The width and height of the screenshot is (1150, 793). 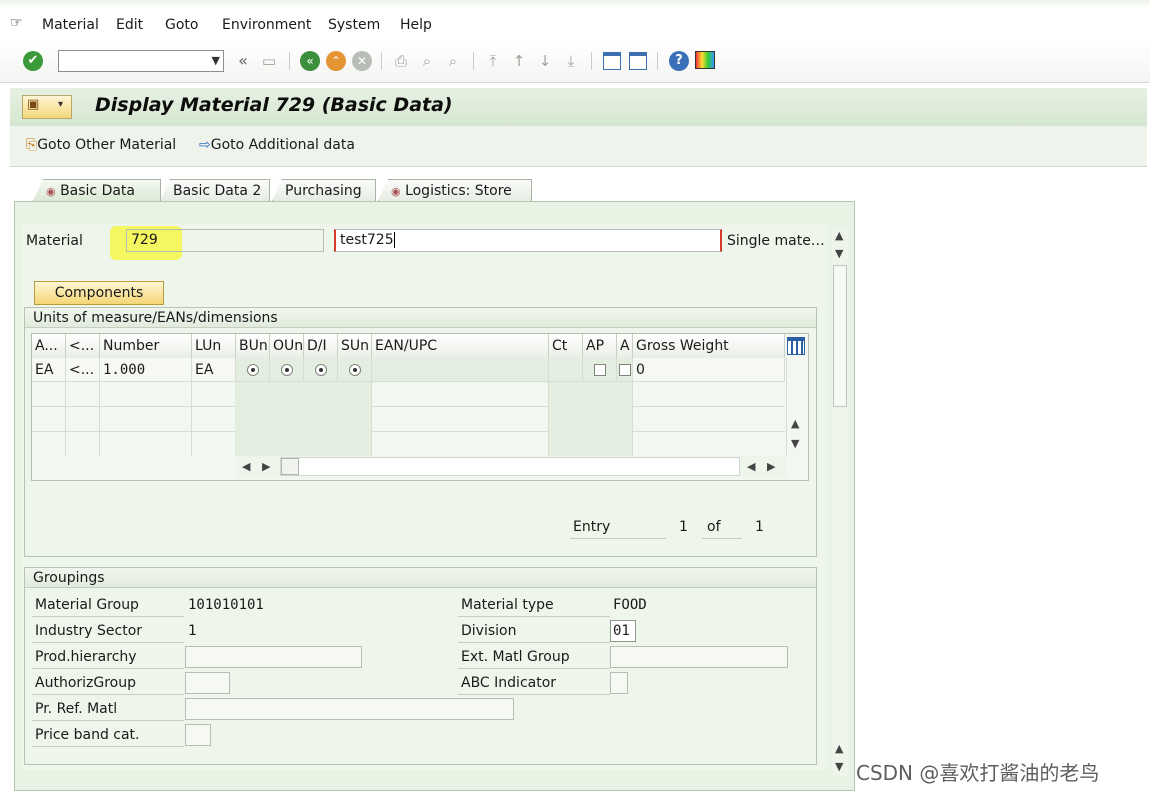 I want to click on prod-hierarchy-field, so click(x=273, y=657).